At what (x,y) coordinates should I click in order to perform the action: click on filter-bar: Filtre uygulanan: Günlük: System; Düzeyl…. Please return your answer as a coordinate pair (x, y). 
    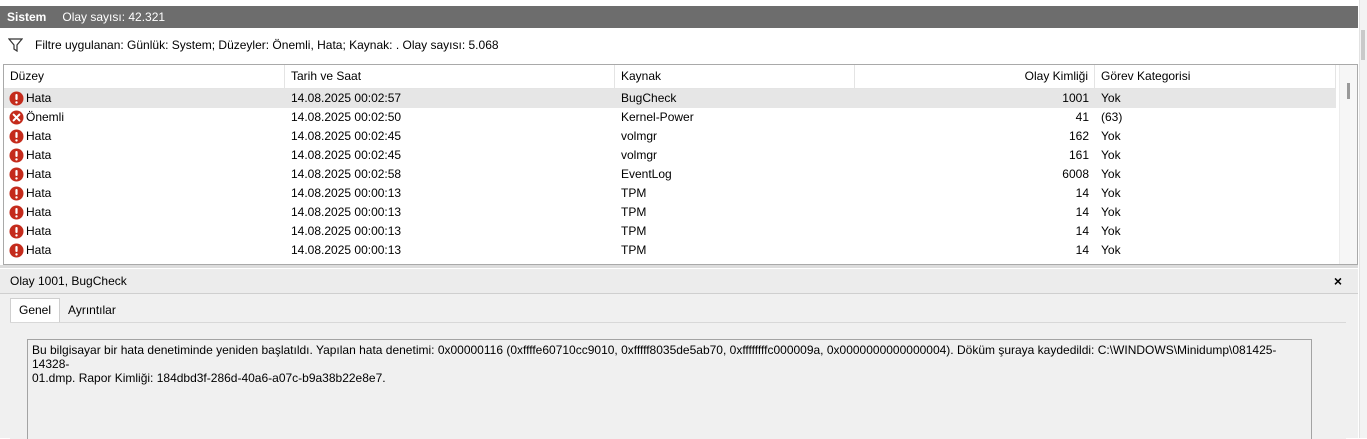
    Looking at the image, I should click on (679, 45).